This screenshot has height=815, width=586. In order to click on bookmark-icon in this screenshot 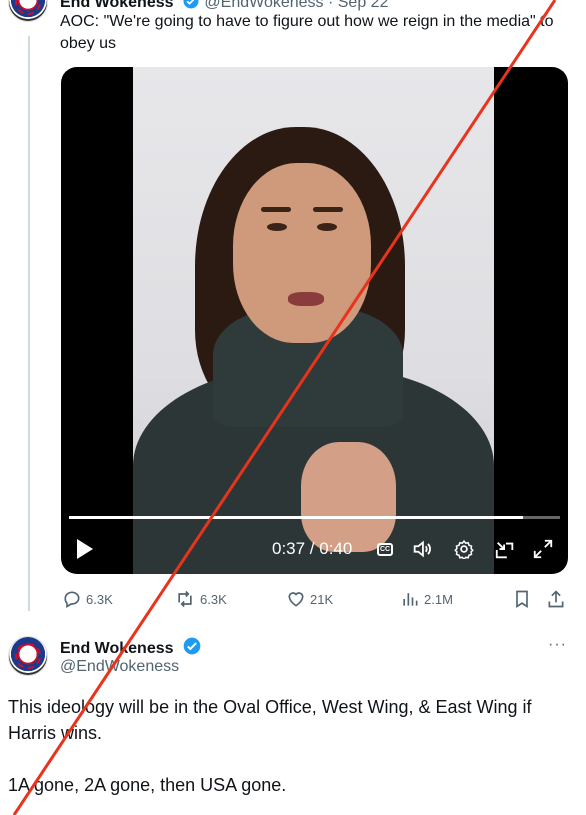, I will do `click(522, 599)`.